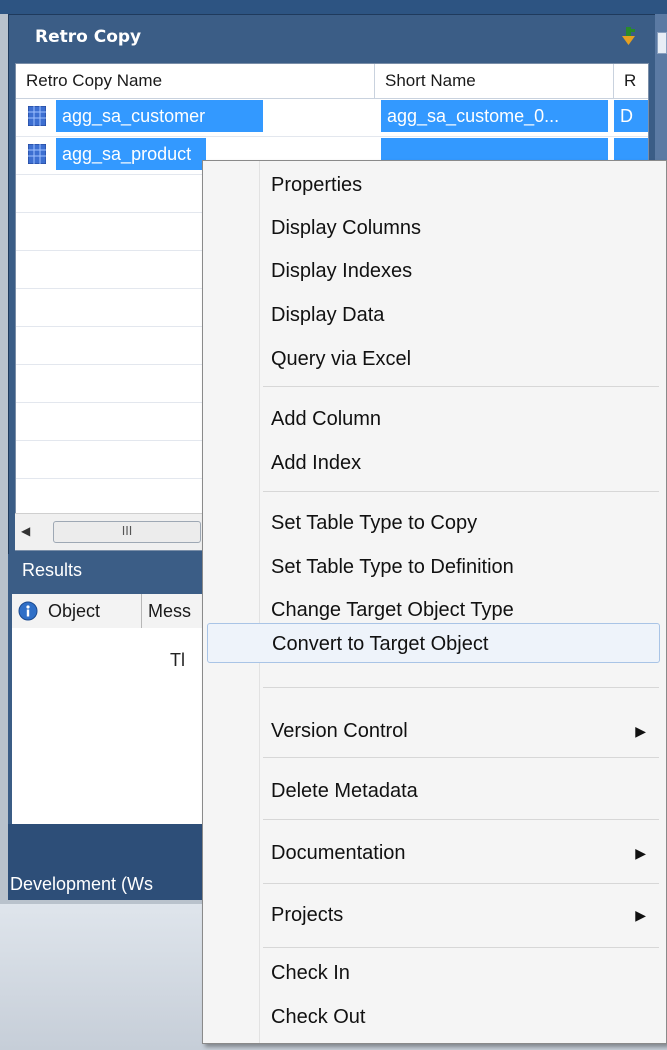  Describe the element at coordinates (326, 419) in the screenshot. I see `menu-item-label: Add Column` at that location.